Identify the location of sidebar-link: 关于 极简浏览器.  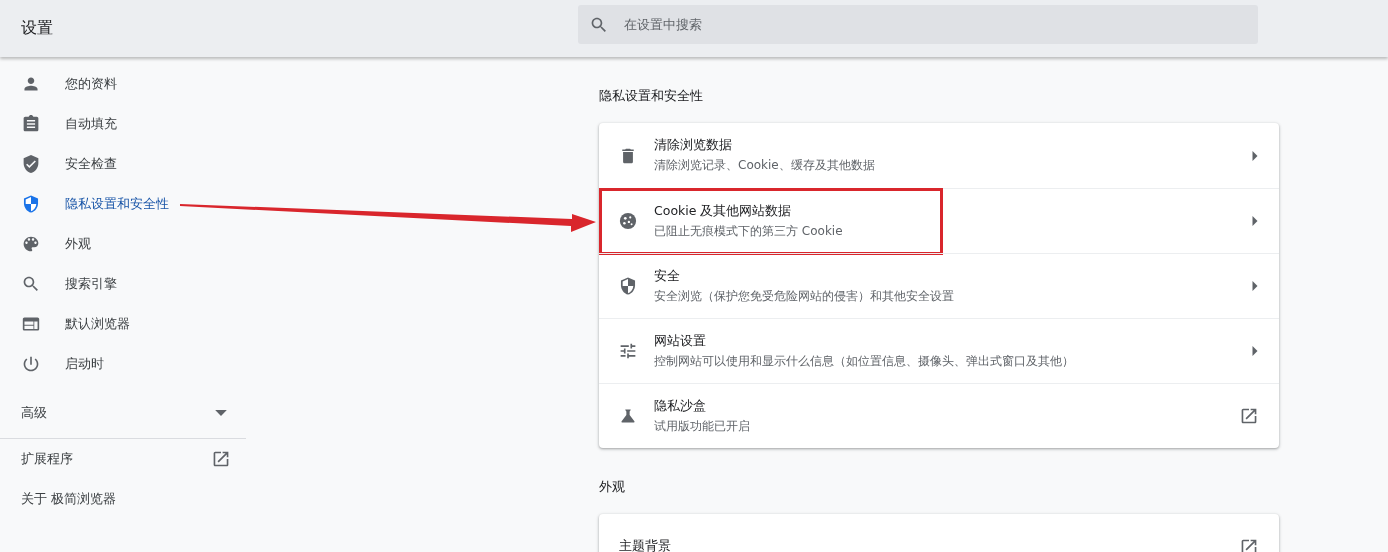
(69, 499).